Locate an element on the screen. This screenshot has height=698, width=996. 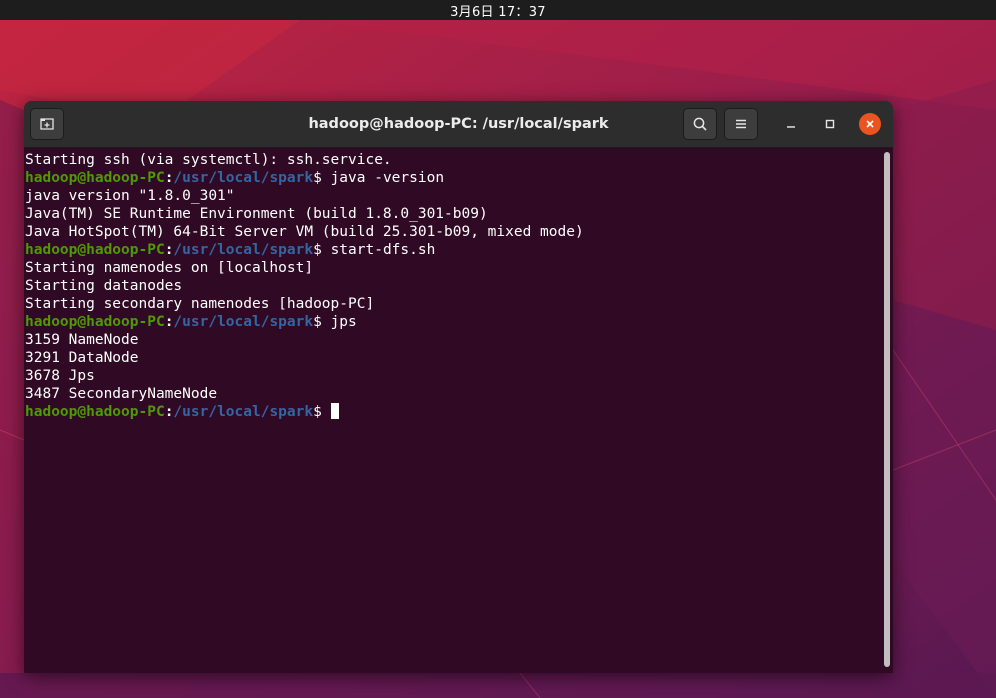
search-icon is located at coordinates (700, 124).